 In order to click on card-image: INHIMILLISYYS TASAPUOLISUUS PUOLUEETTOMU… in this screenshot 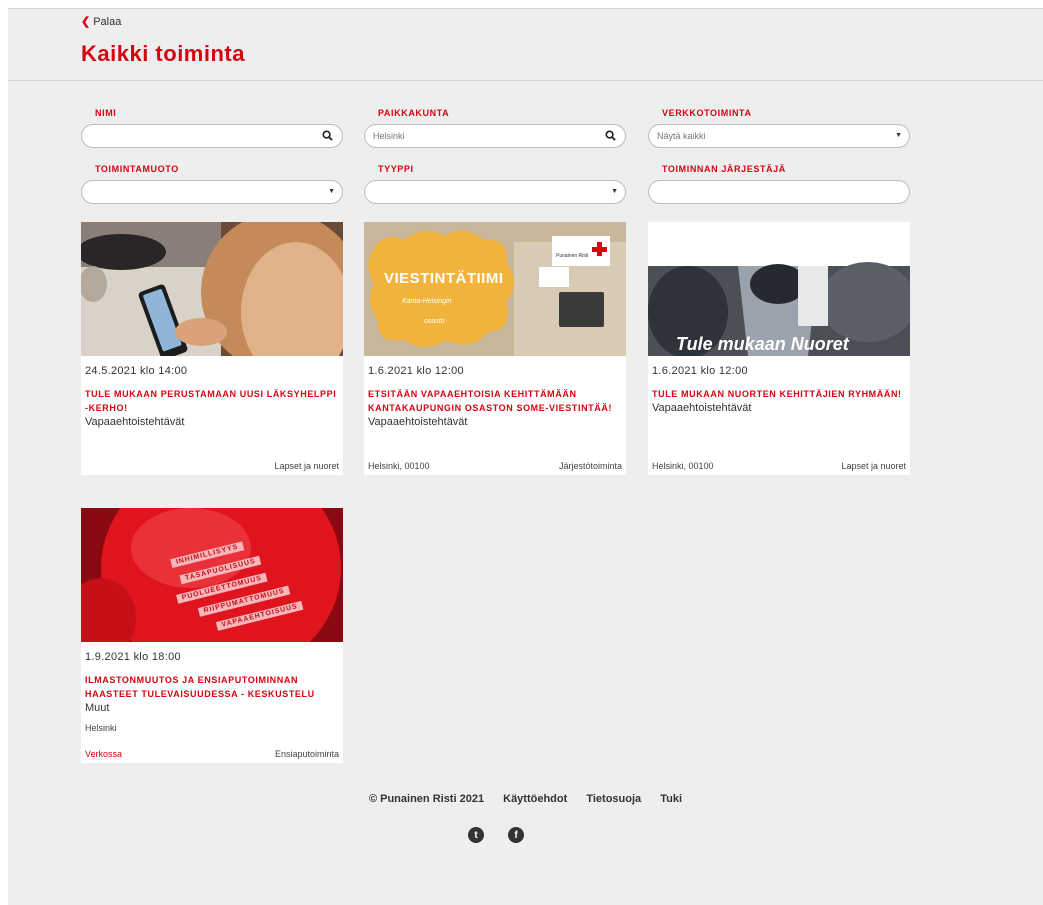, I will do `click(212, 575)`.